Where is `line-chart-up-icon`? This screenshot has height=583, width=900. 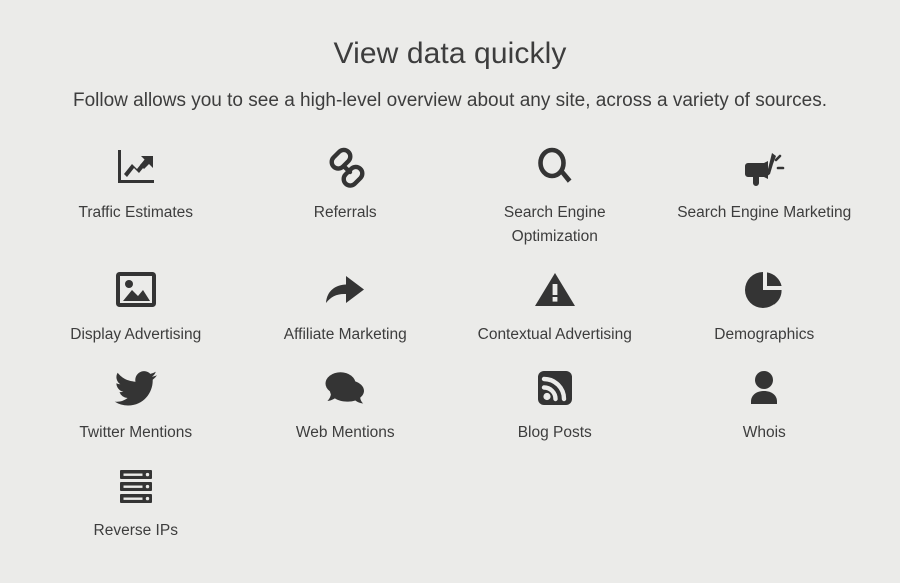 line-chart-up-icon is located at coordinates (136, 168).